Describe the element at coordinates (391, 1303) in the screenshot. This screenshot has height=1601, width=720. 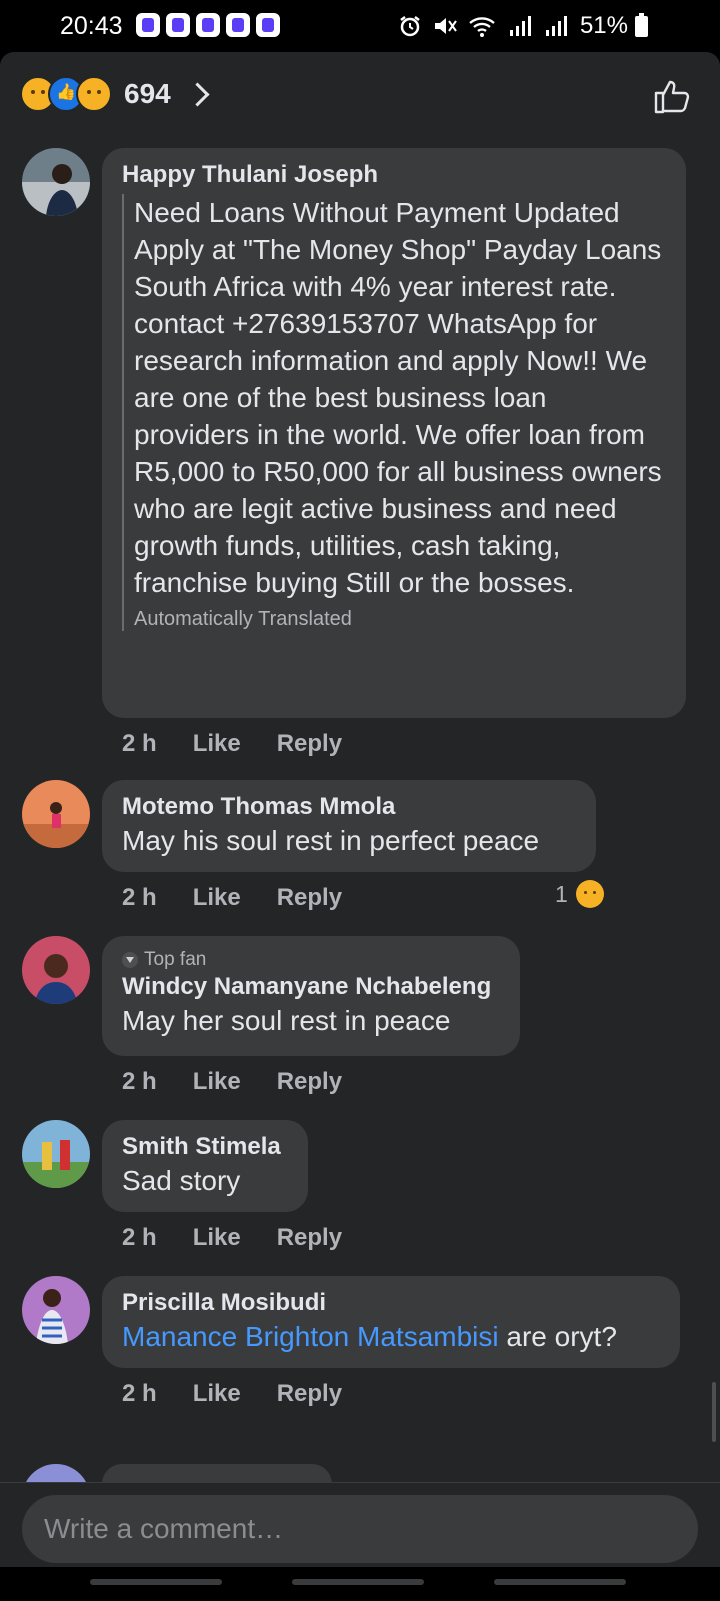
I see `comment-author: Priscilla Mosibudi` at that location.